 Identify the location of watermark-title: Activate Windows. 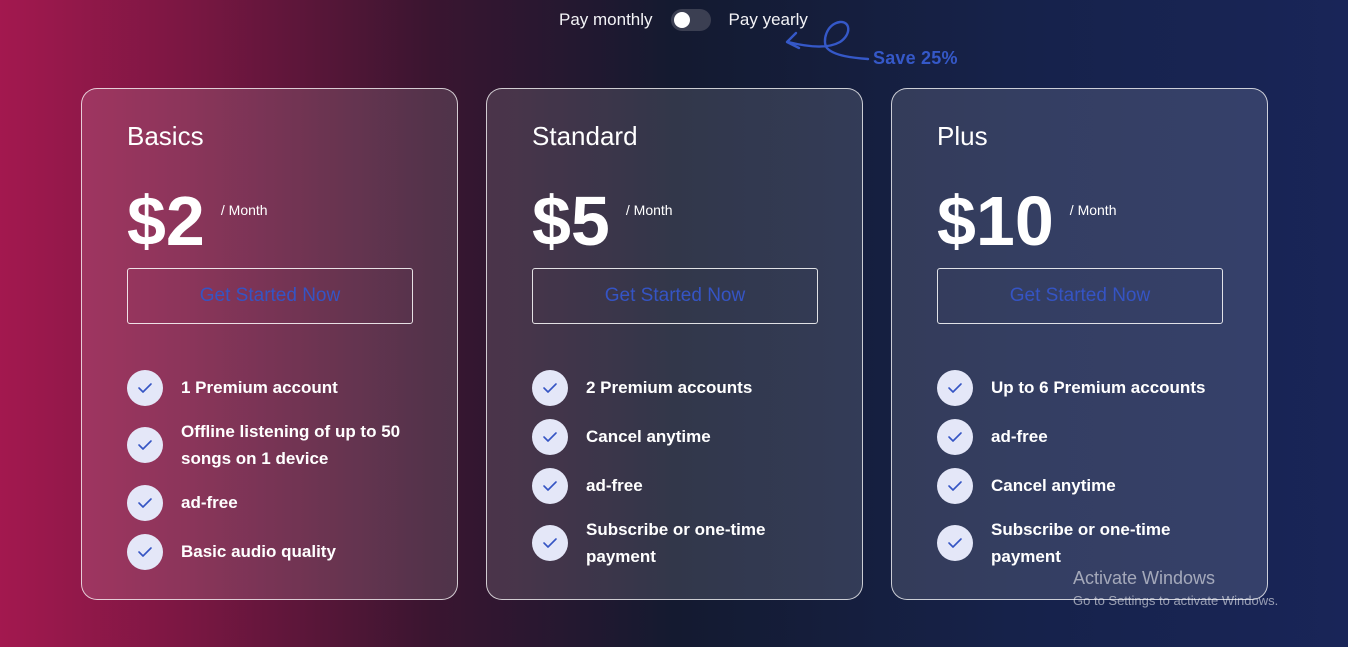
(1144, 578).